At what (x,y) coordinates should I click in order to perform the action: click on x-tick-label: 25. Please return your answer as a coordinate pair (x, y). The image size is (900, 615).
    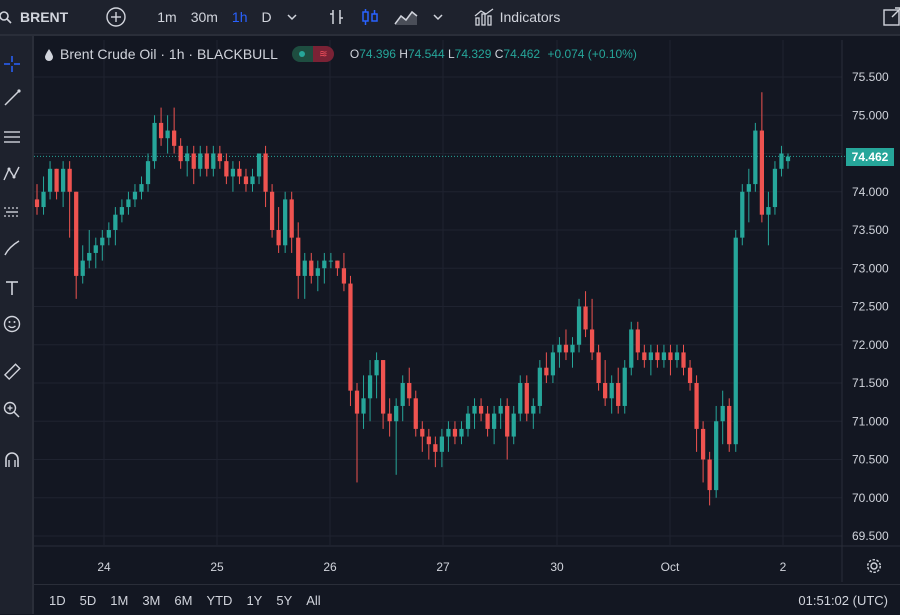
    Looking at the image, I should click on (217, 567).